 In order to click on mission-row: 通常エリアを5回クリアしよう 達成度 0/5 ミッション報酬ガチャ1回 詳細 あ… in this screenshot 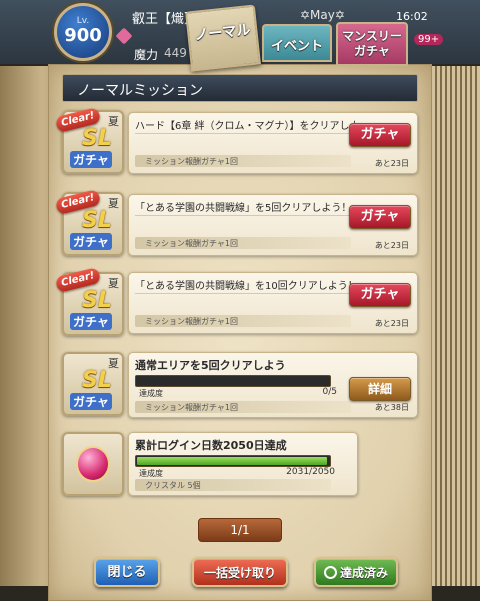, I will do `click(273, 385)`.